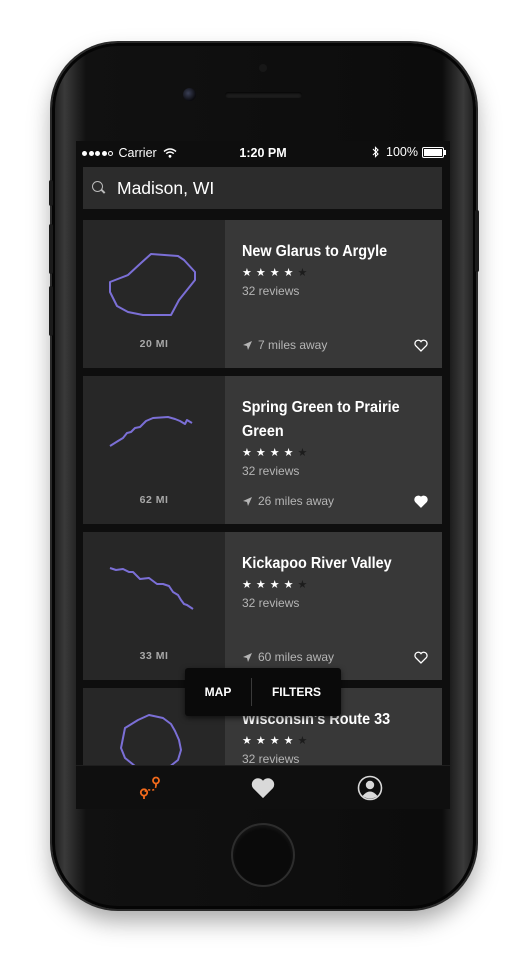  I want to click on search-bar, so click(262, 188).